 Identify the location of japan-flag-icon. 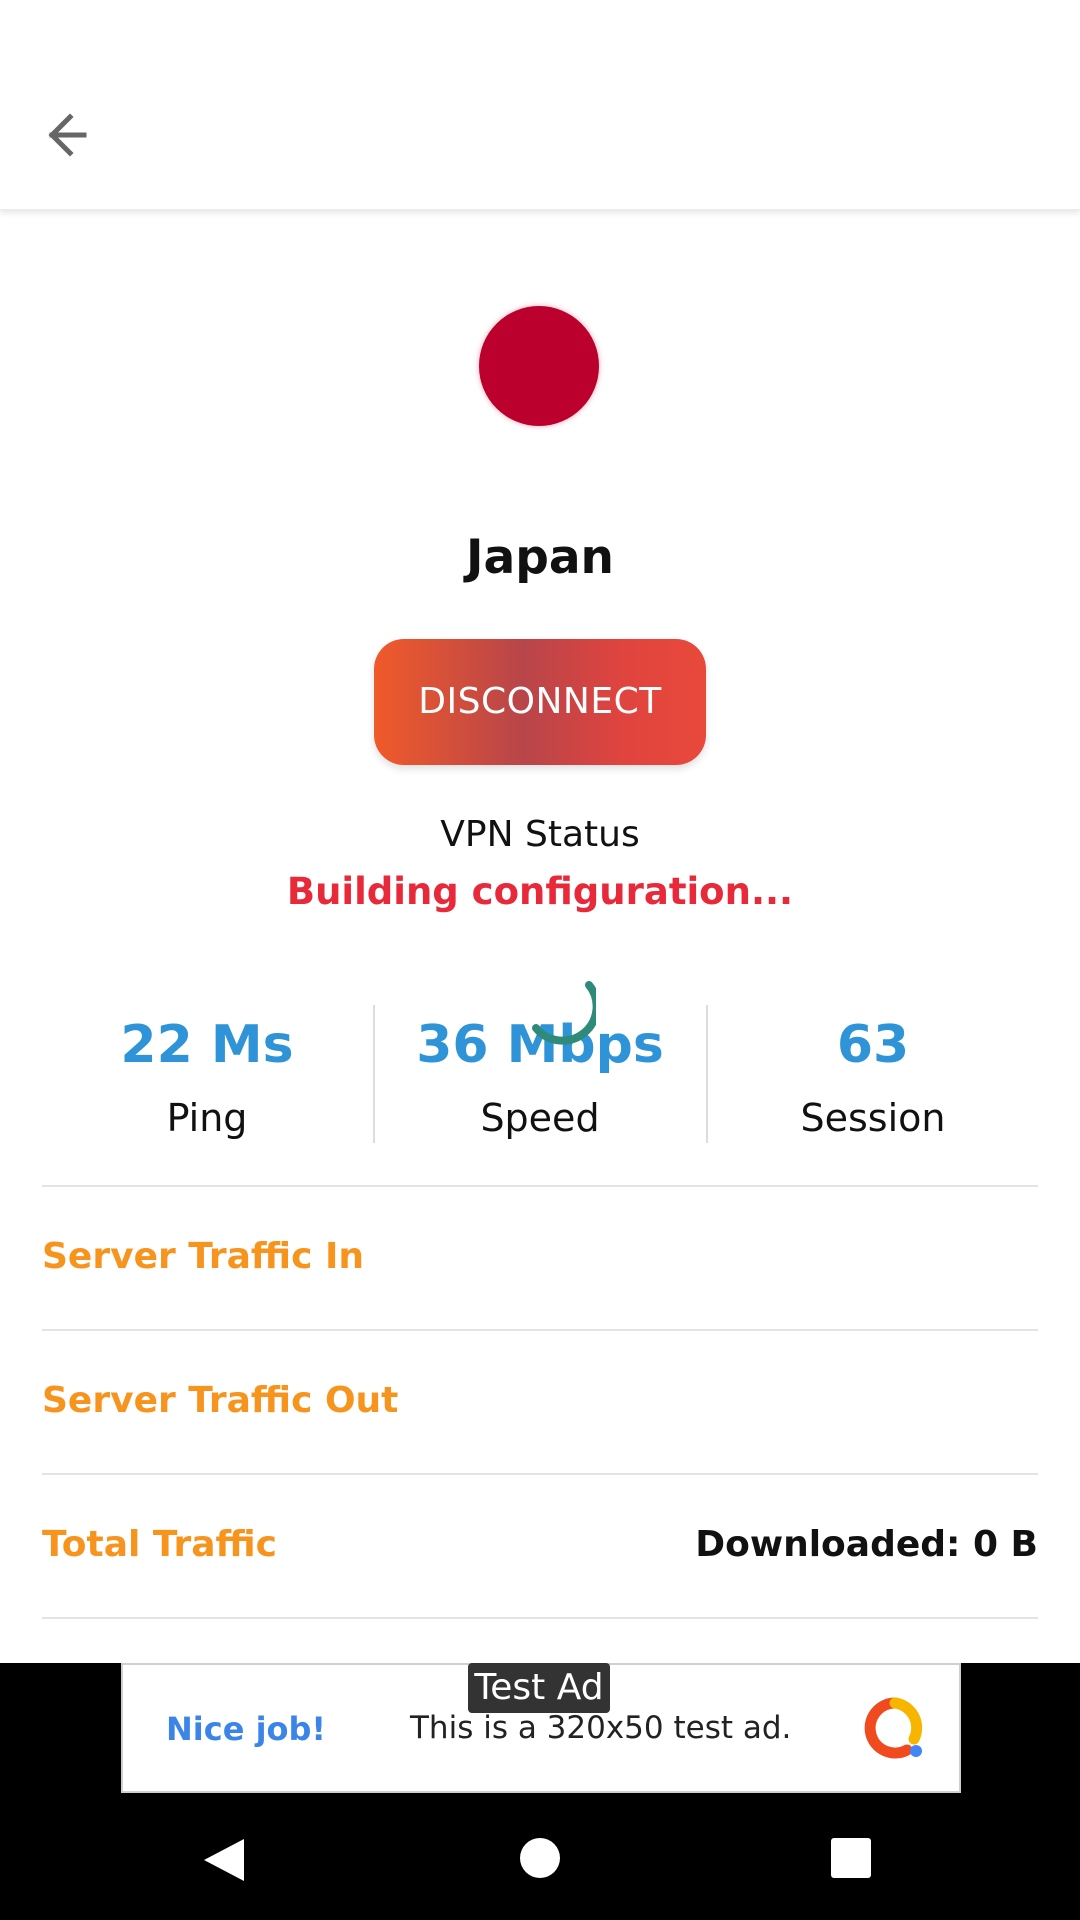
(539, 366).